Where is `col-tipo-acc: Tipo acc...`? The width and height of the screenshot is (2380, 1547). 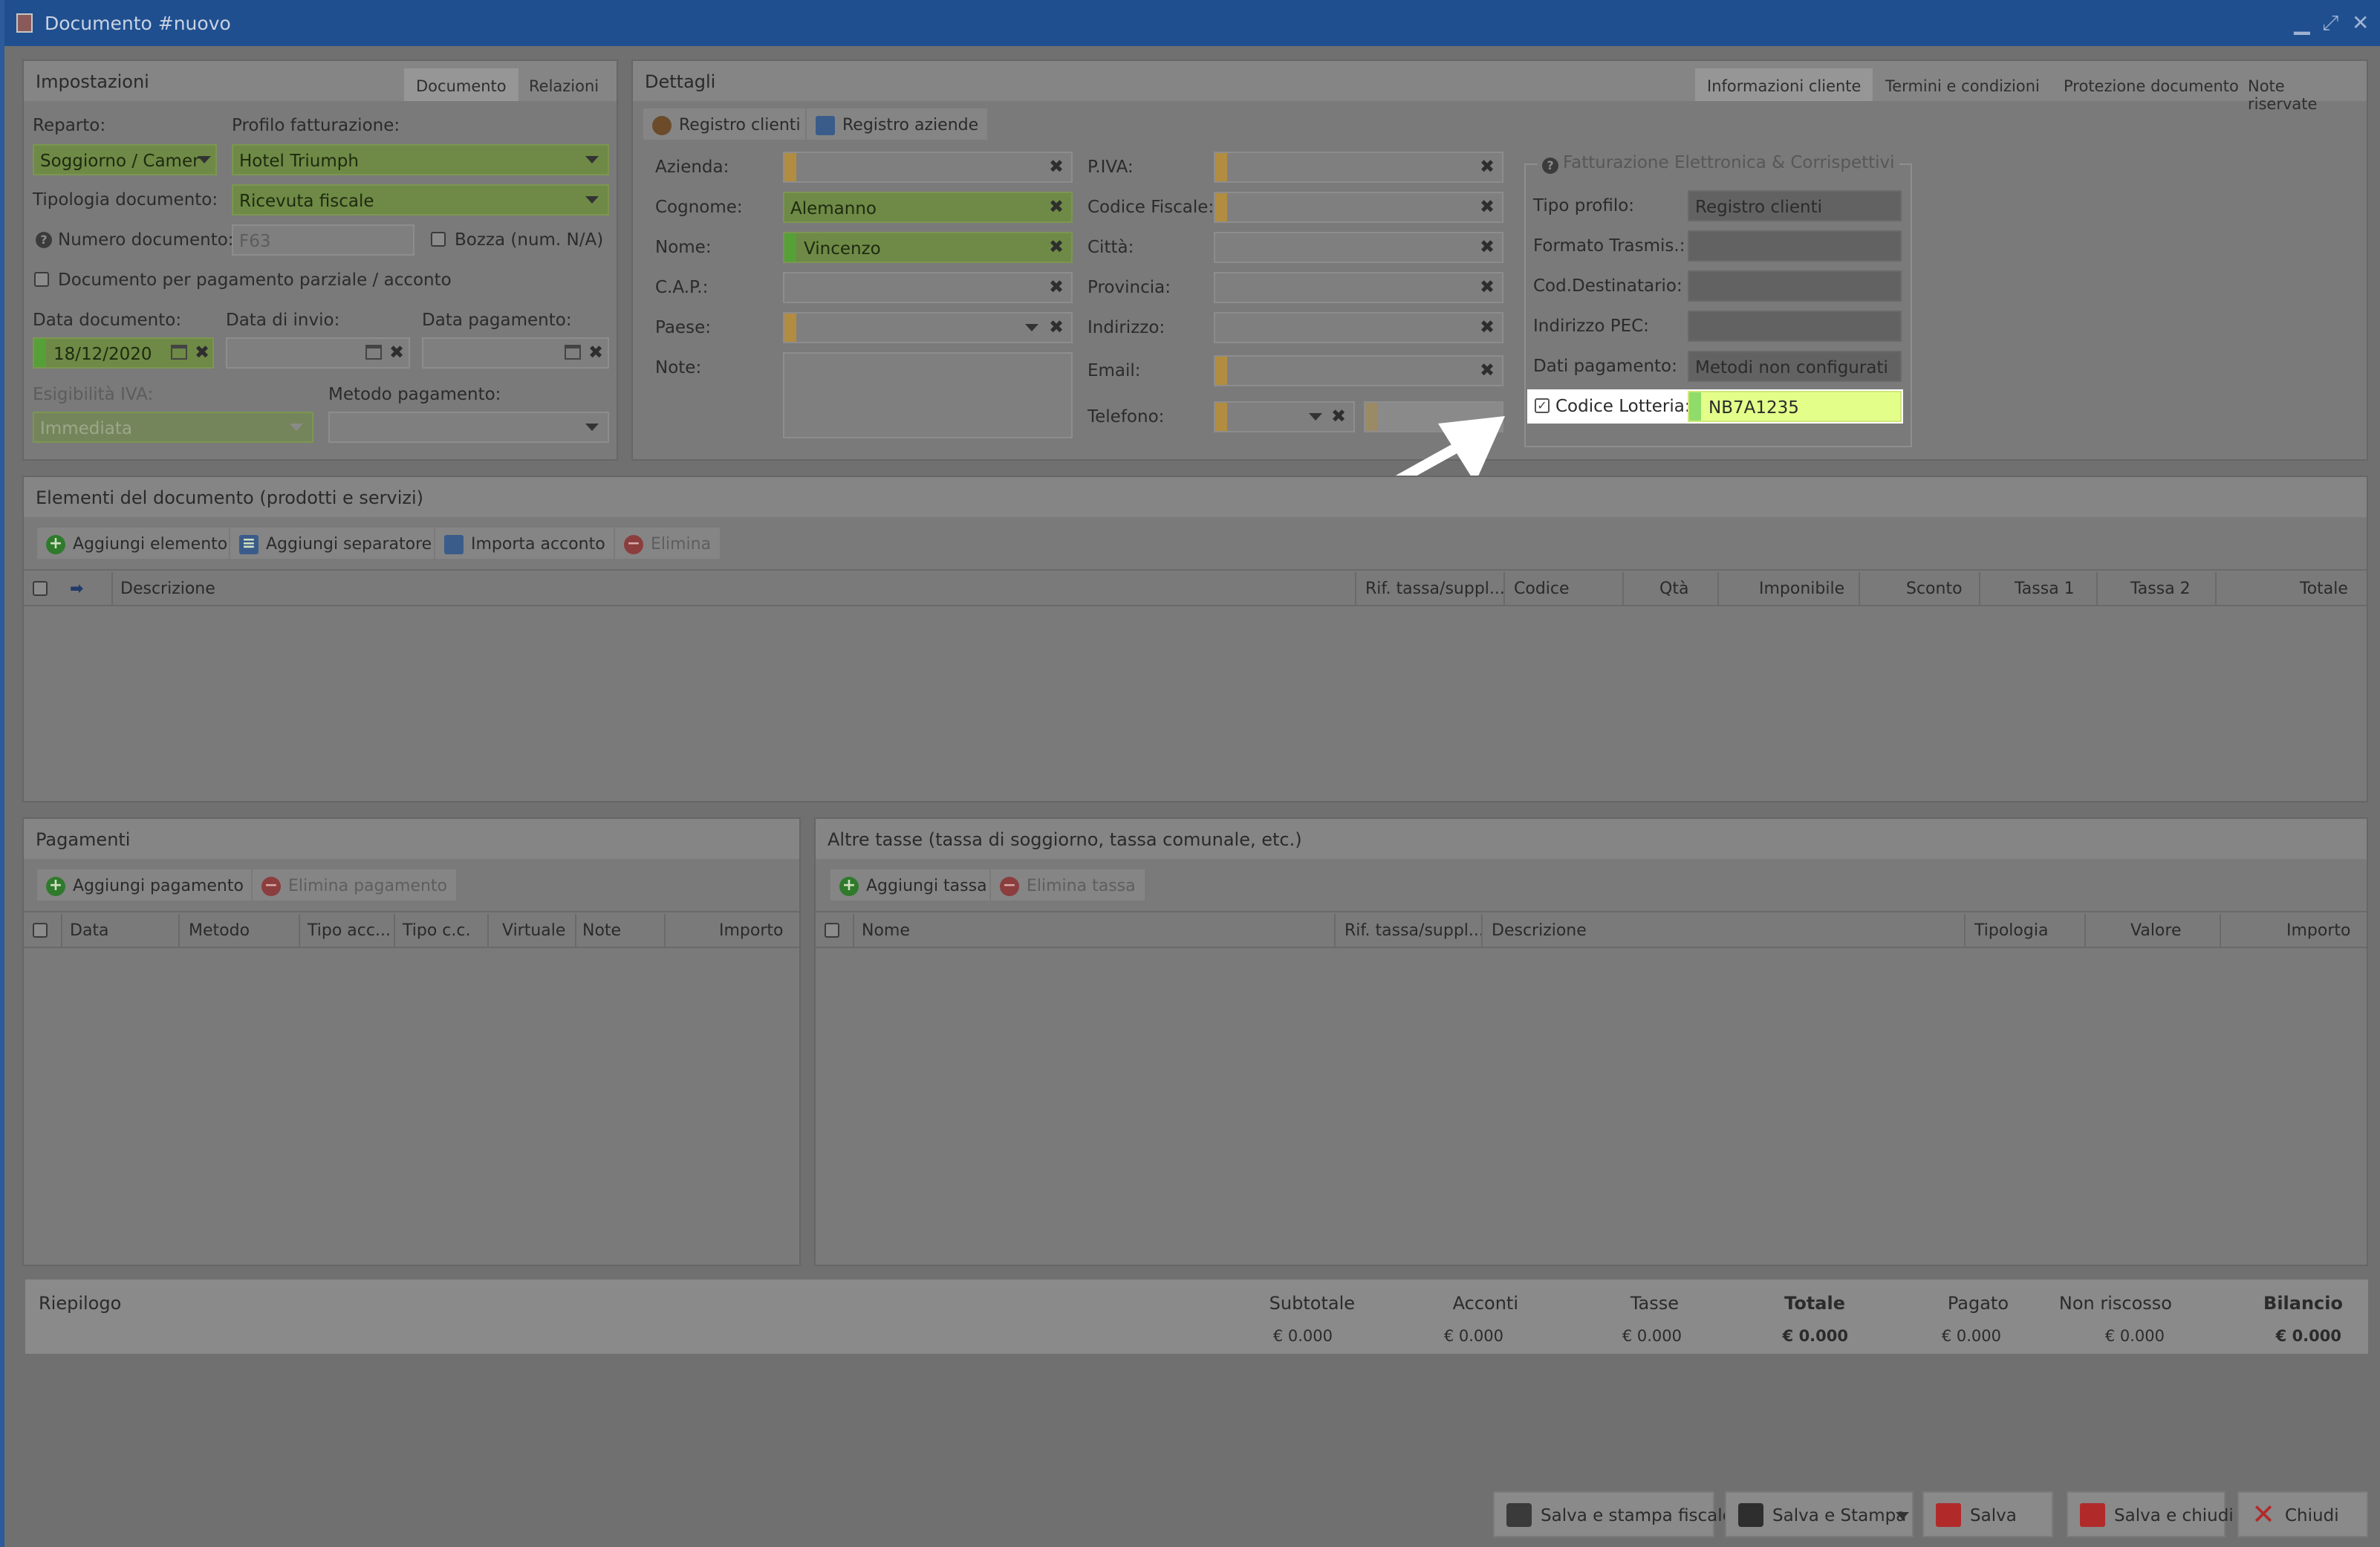 col-tipo-acc: Tipo acc... is located at coordinates (350, 931).